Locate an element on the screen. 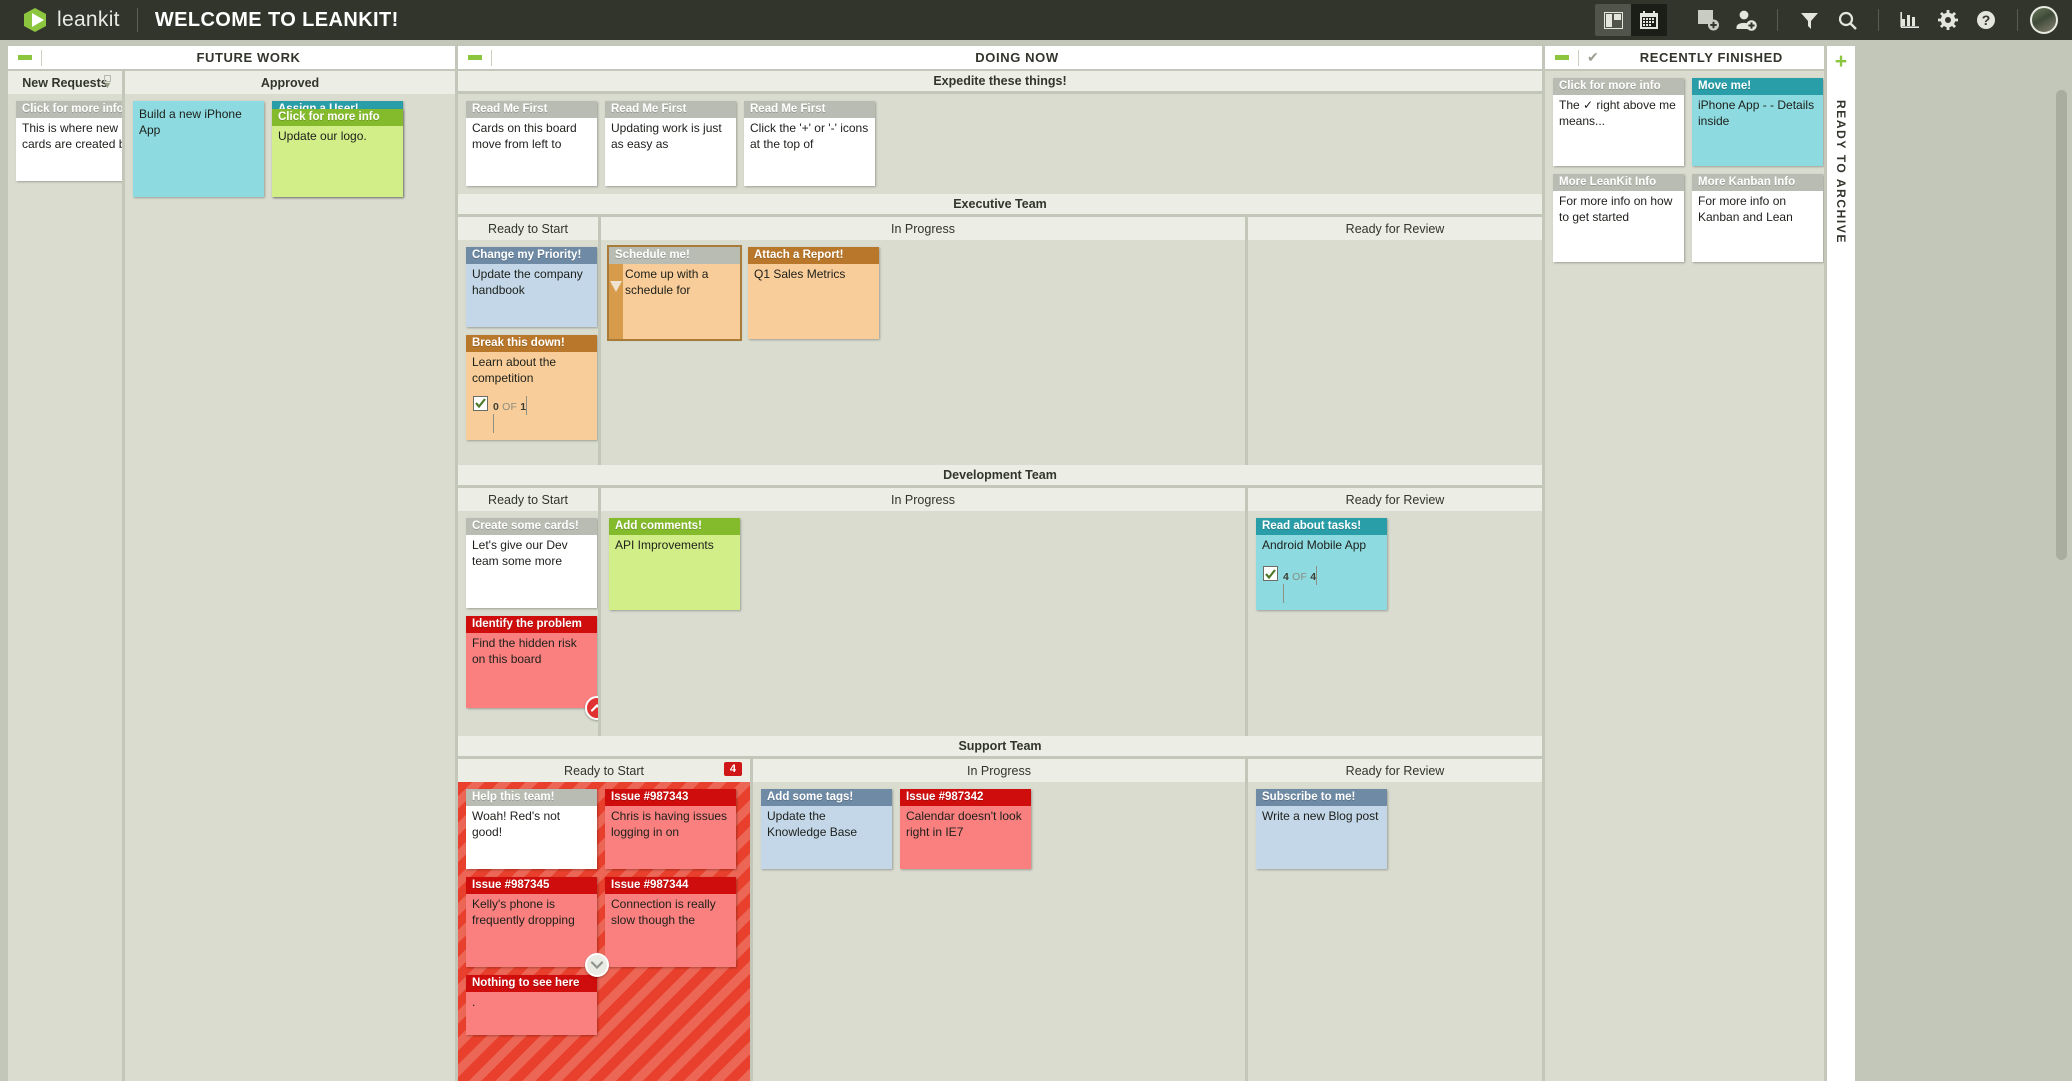 Image resolution: width=2072 pixels, height=1081 pixels. sublane-header-support-team: Support Team is located at coordinates (1000, 747).